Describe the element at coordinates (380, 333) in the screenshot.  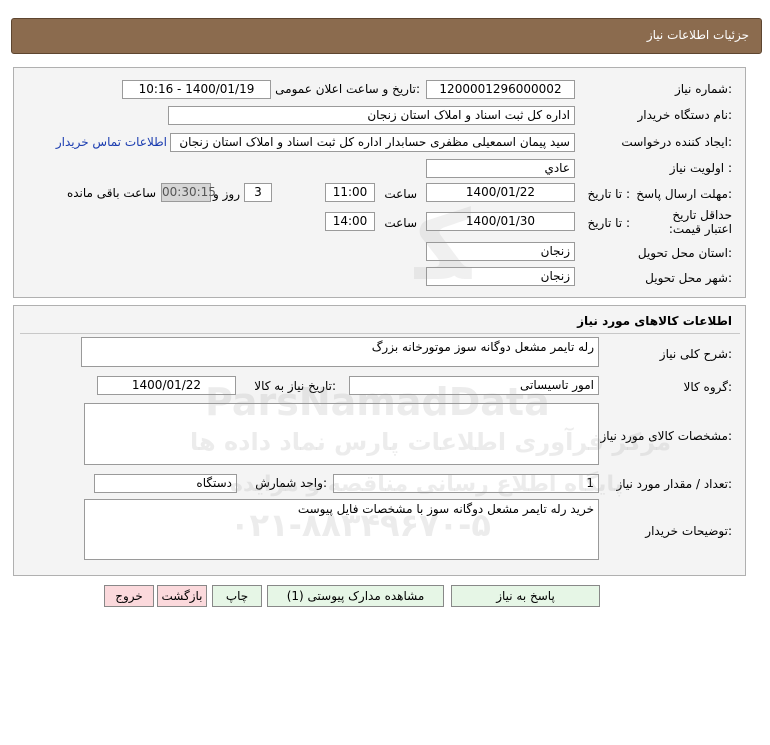
I see `goods-section-divider` at that location.